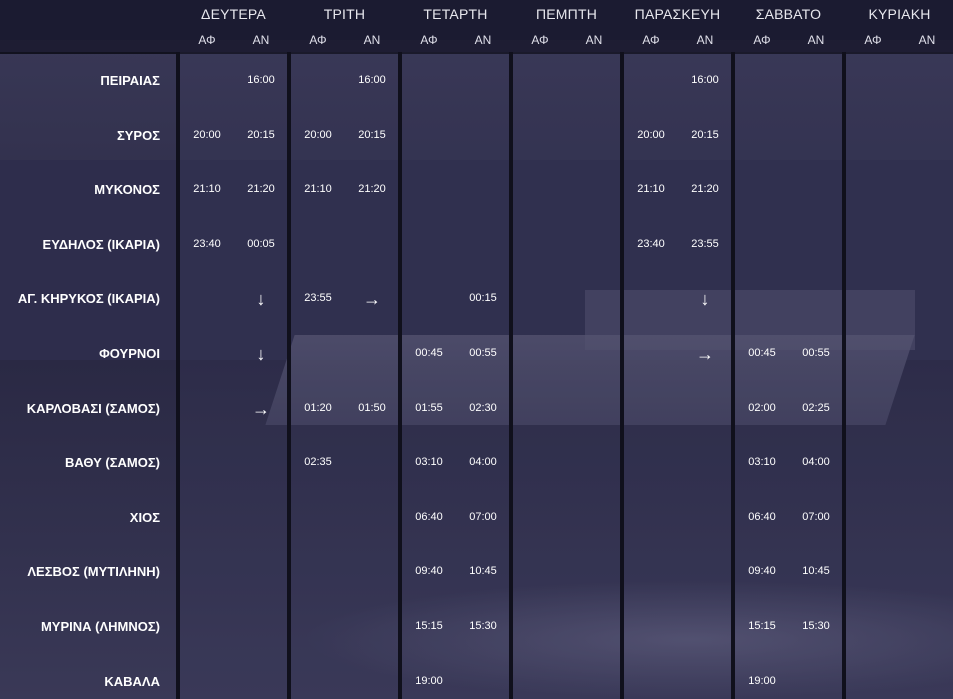  Describe the element at coordinates (899, 14) in the screenshot. I see `day-header: ΚΥΡΙΑΚΗ` at that location.